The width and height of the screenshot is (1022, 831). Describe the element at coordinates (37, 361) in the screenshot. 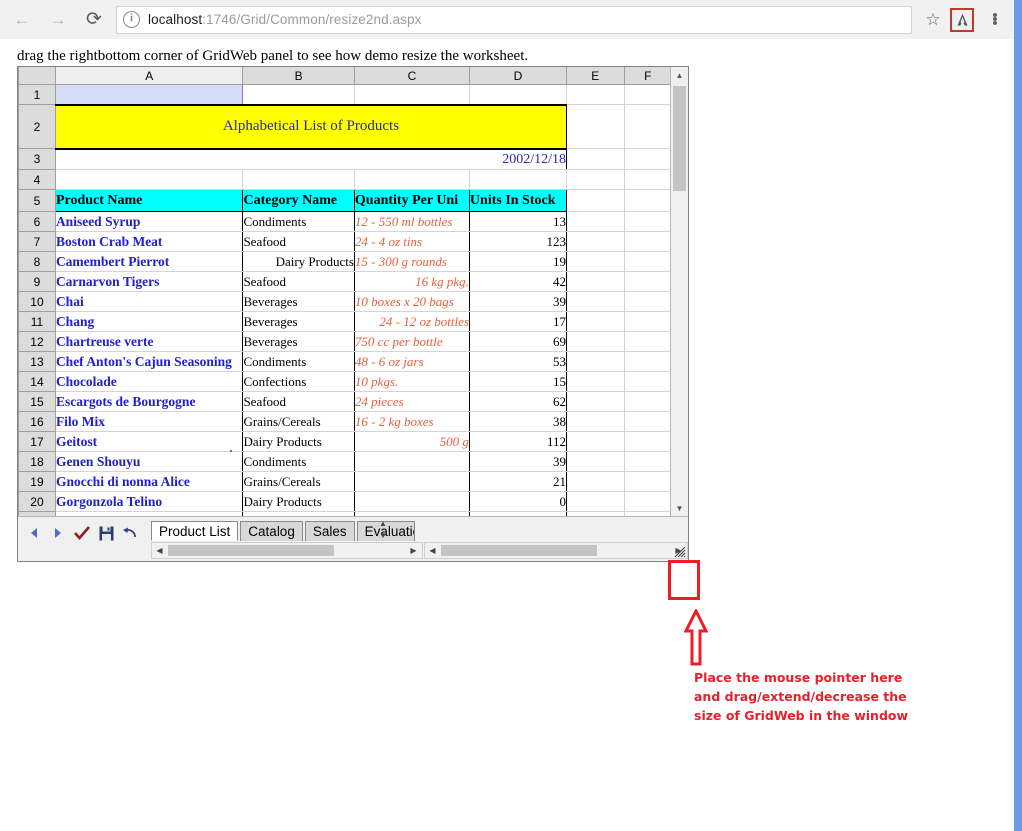

I see `row-header-13: 13` at that location.